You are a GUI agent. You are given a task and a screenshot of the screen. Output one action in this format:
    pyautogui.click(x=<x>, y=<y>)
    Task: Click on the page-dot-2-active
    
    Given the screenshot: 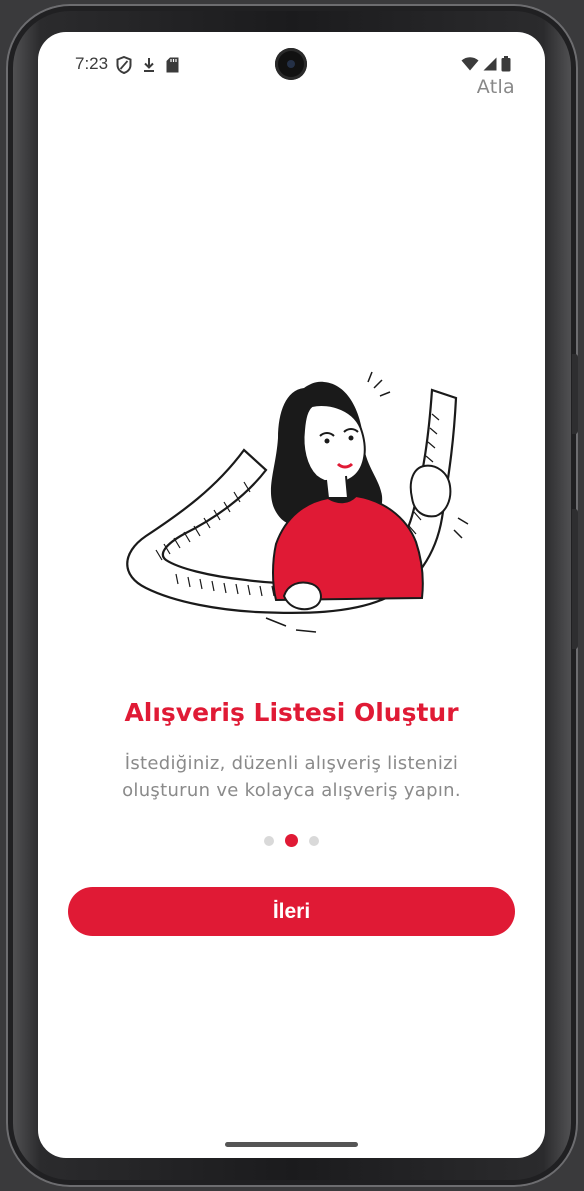 What is the action you would take?
    pyautogui.click(x=291, y=840)
    